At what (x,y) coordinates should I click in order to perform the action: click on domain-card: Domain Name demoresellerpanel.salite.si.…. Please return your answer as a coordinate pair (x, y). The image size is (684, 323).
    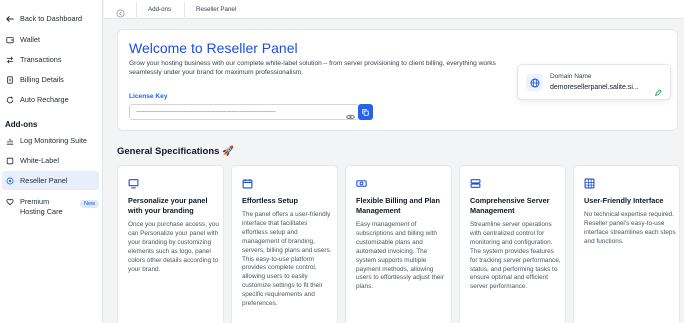
    Looking at the image, I should click on (594, 82).